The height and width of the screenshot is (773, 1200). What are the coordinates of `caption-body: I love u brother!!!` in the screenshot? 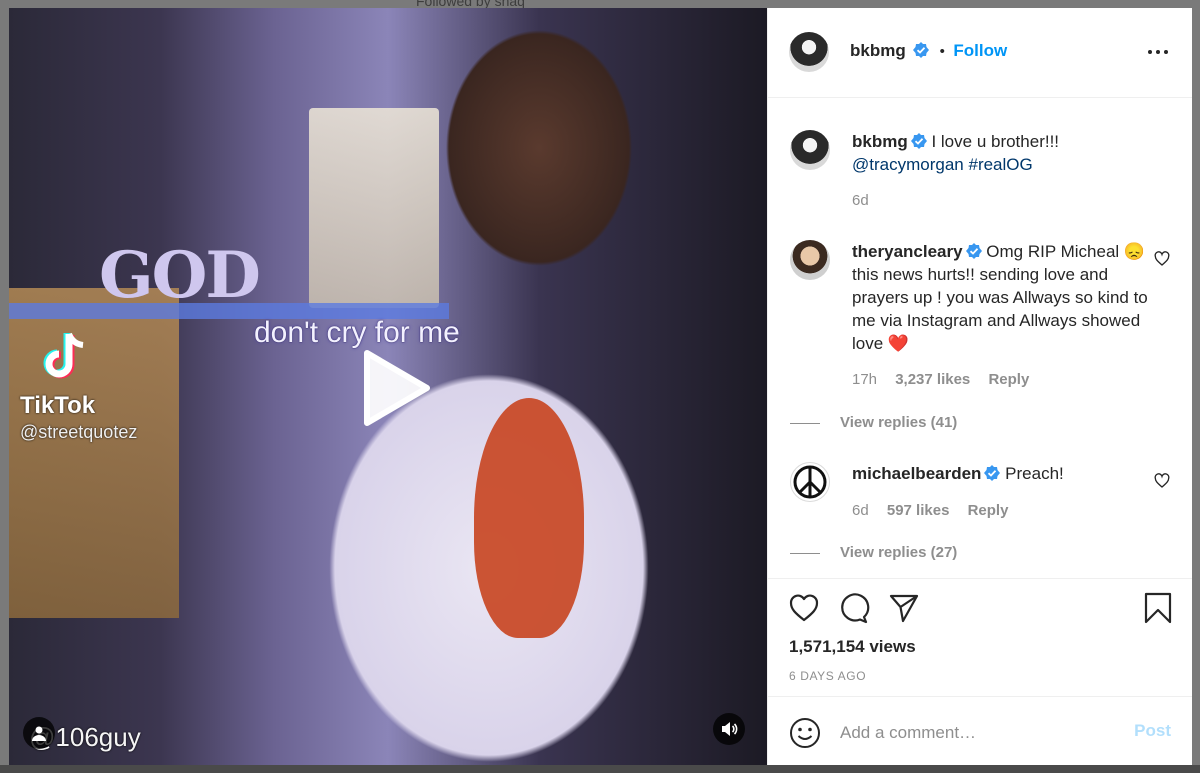 It's located at (993, 141).